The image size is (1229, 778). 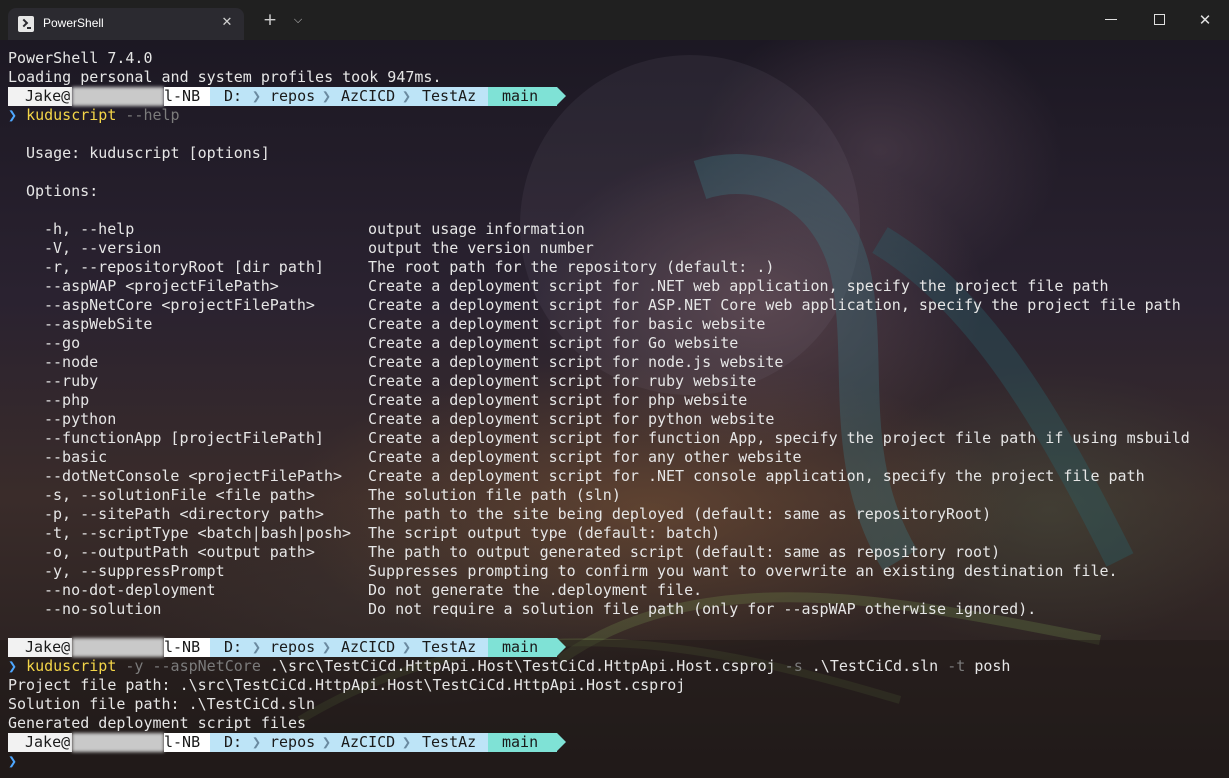 What do you see at coordinates (130, 590) in the screenshot?
I see `option-flag: --no-dot-deployment` at bounding box center [130, 590].